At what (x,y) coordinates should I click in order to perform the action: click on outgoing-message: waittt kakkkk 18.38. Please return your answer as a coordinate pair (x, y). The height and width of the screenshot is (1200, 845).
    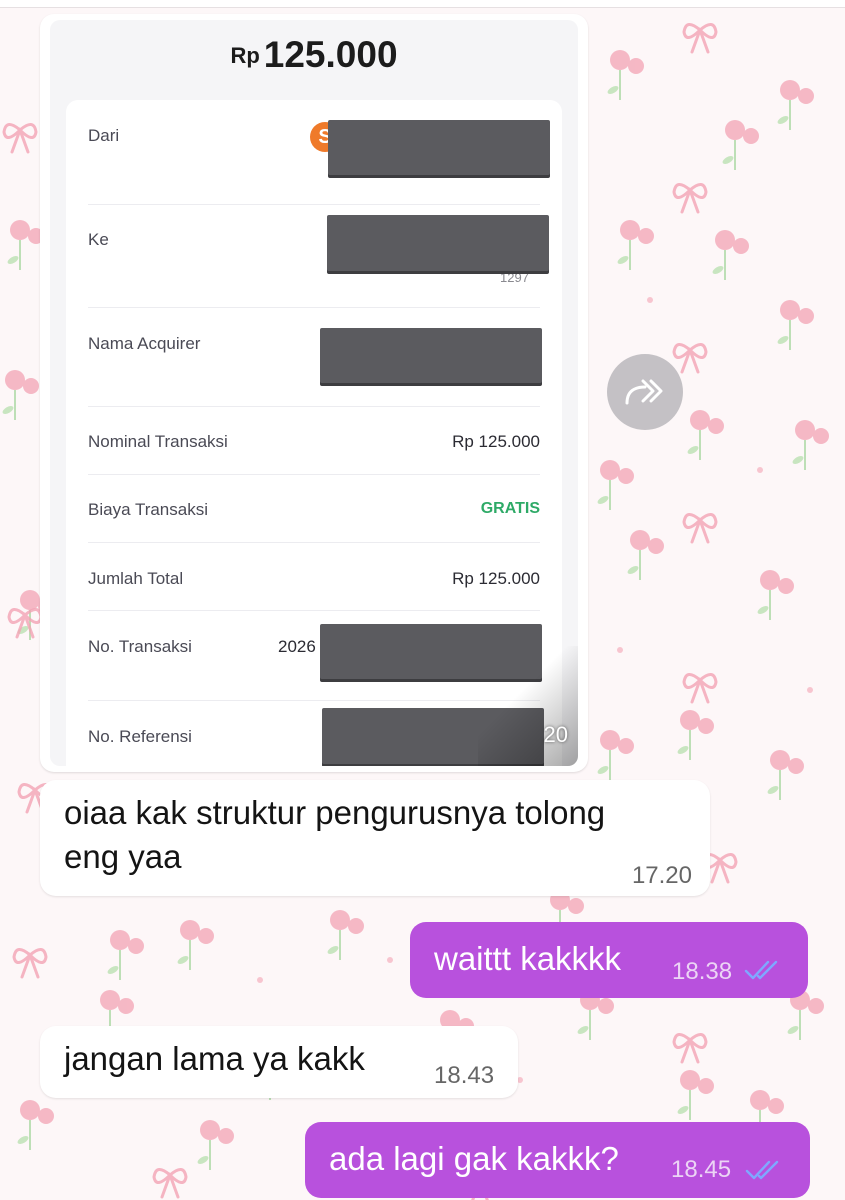
    Looking at the image, I should click on (609, 960).